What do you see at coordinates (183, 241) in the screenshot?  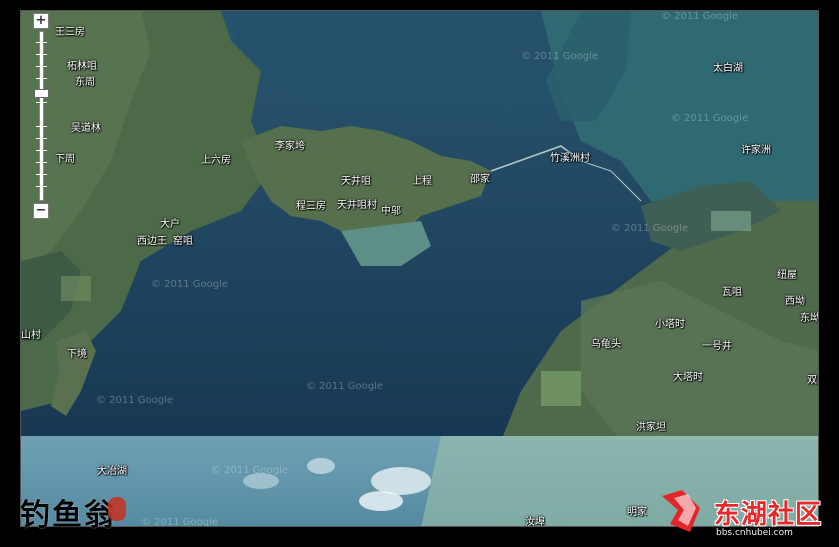 I see `label-yaoju: 窑咀` at bounding box center [183, 241].